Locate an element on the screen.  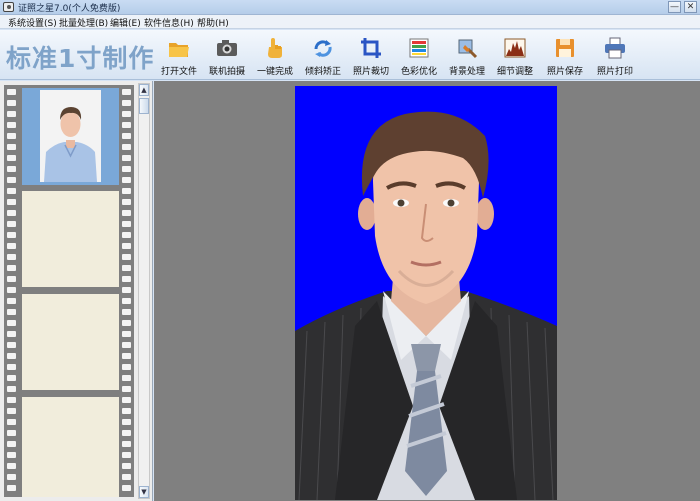
camera-capture-button: 联机拍摄 is located at coordinates (227, 56).